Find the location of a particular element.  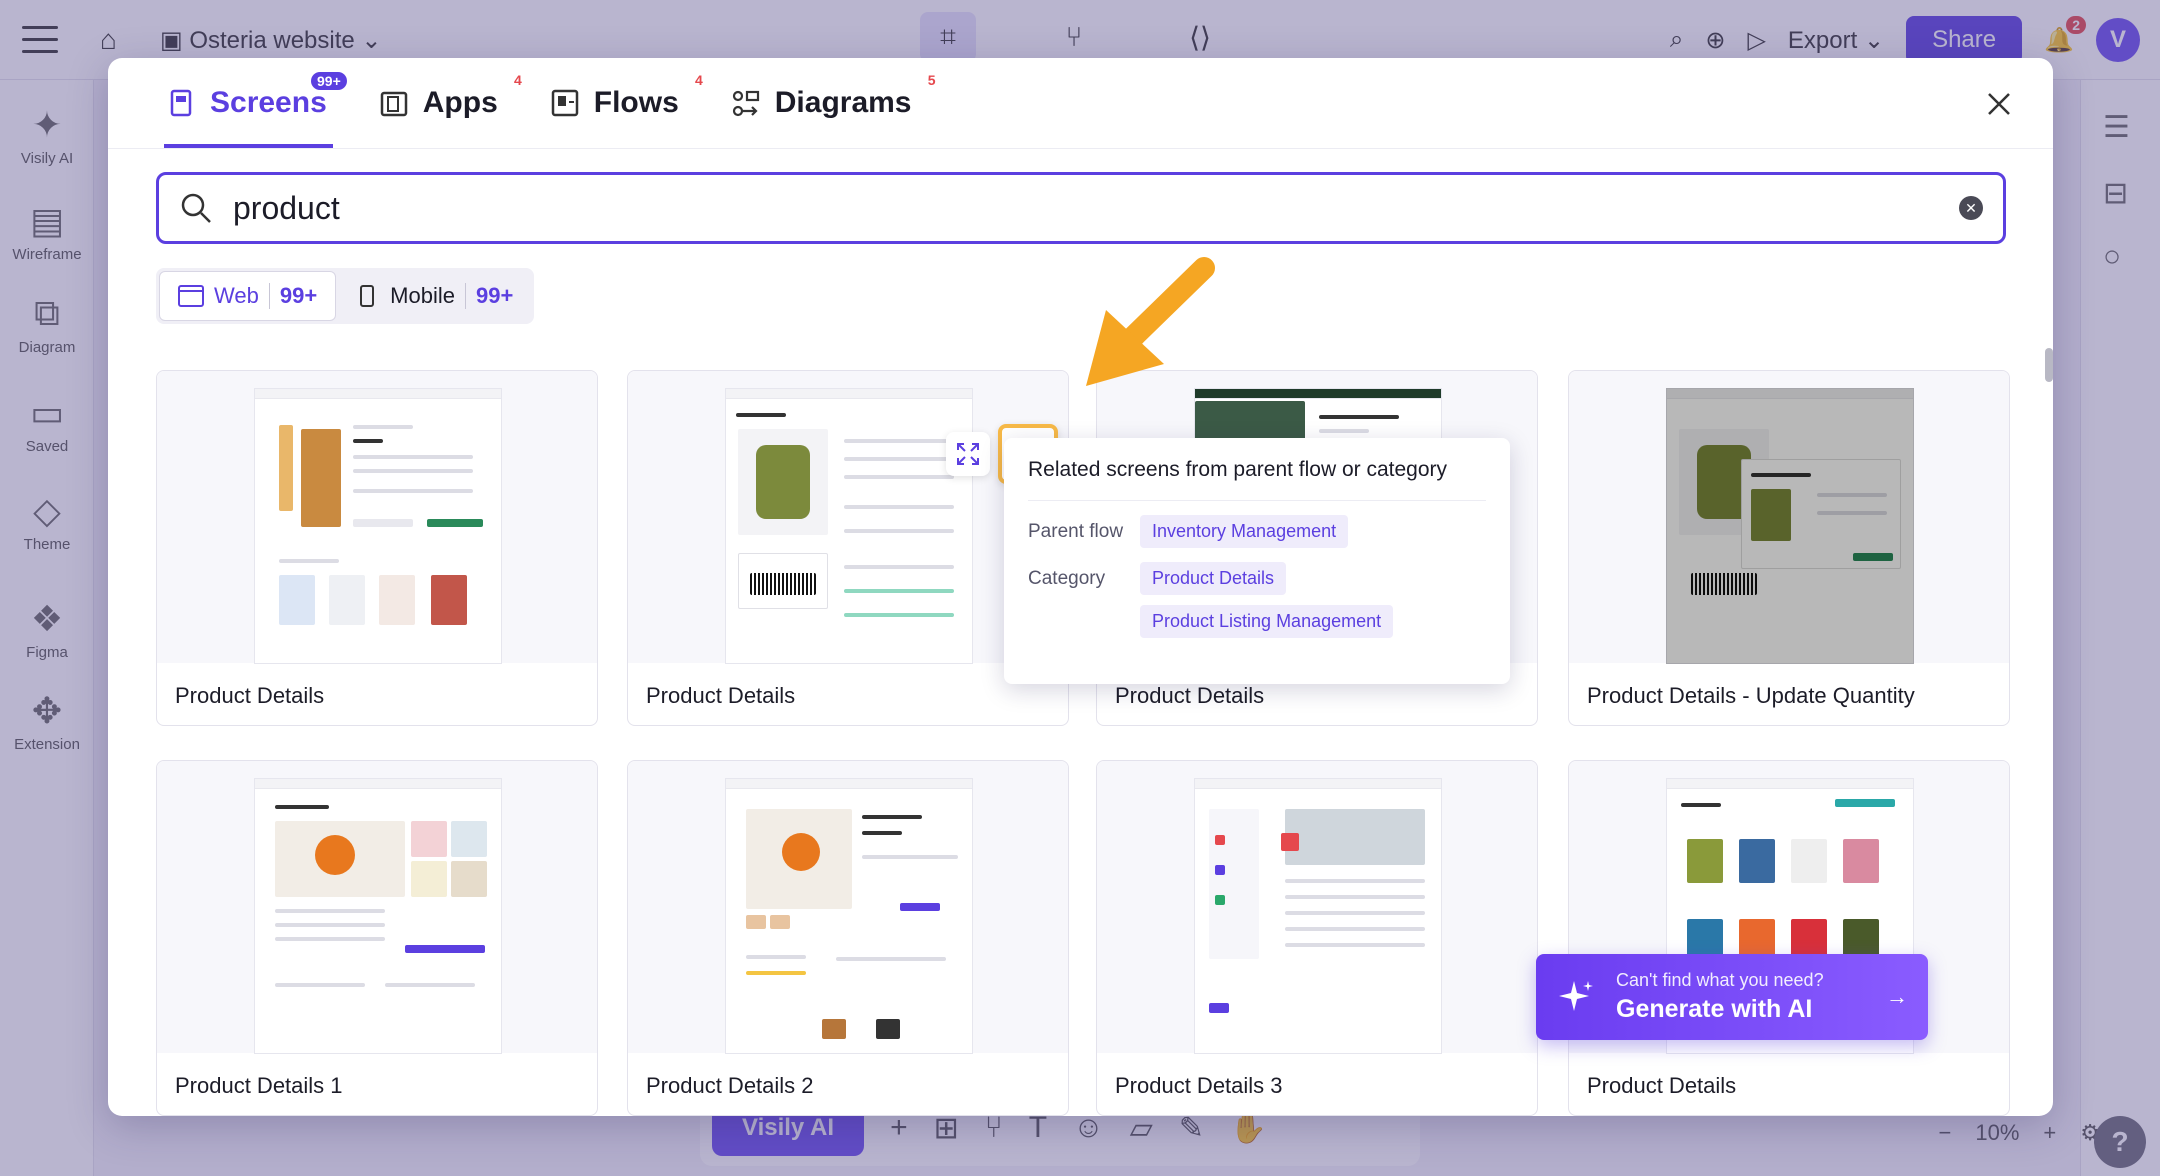

screen-card-title: Product Details 3 is located at coordinates (1199, 1085).